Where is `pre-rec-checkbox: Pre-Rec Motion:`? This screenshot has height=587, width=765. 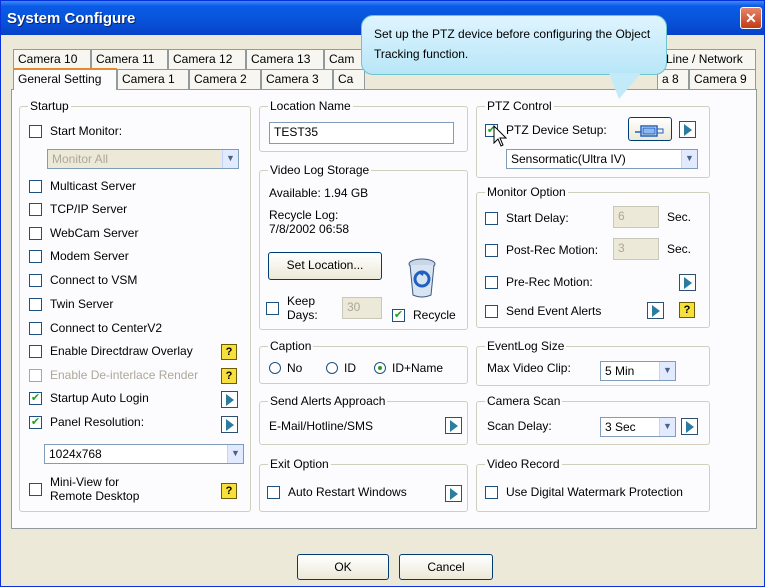
pre-rec-checkbox: Pre-Rec Motion: is located at coordinates (539, 282).